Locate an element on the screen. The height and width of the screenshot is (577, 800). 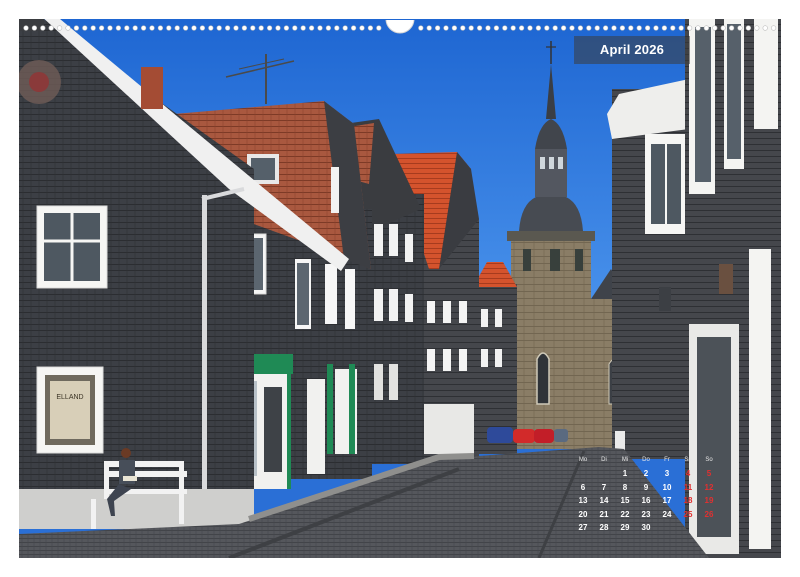
calendar-day: 27 is located at coordinates (583, 527).